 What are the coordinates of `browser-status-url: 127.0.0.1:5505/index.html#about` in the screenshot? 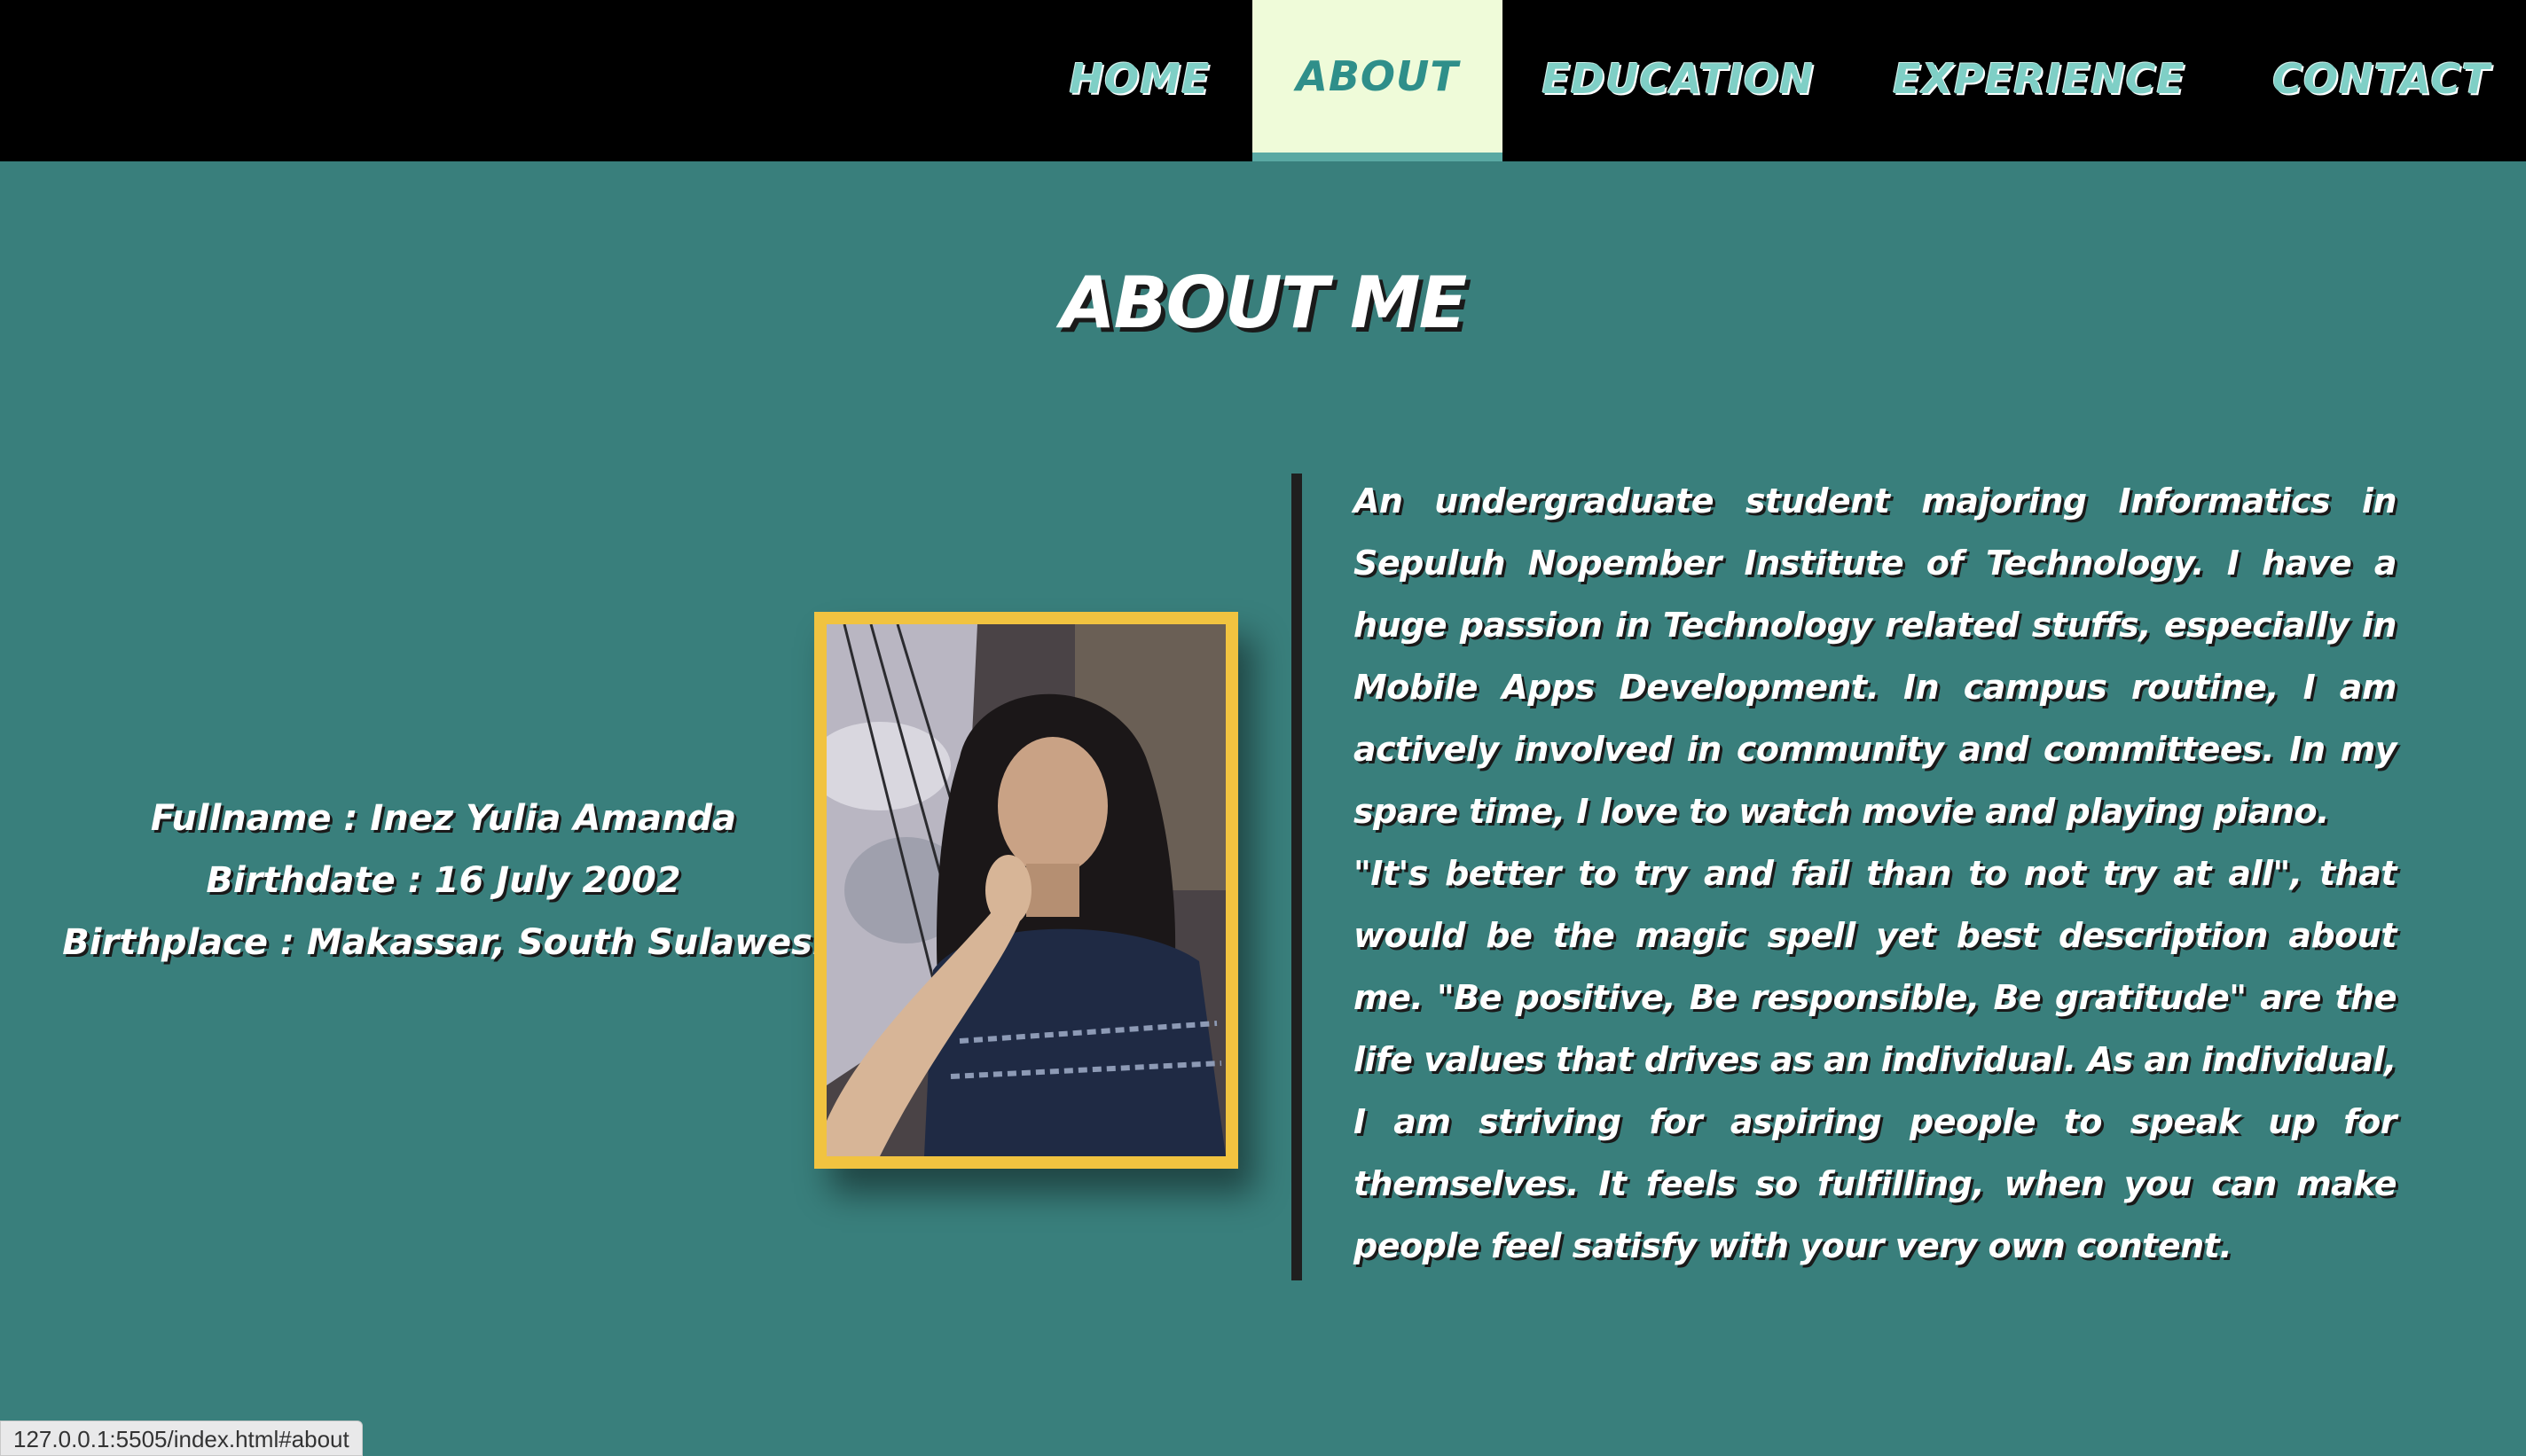 It's located at (182, 1438).